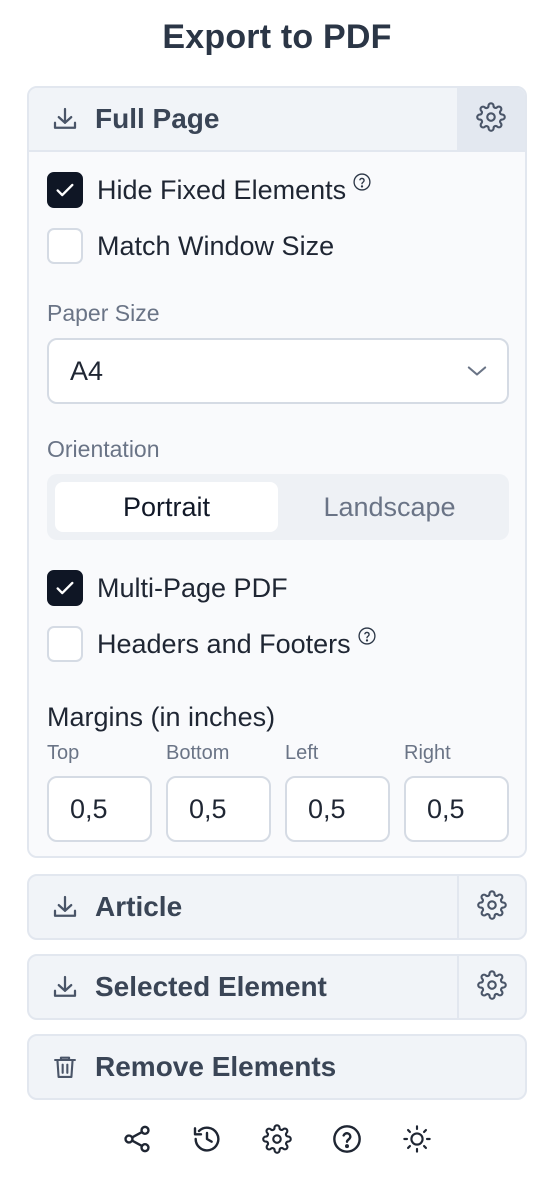  What do you see at coordinates (65, 588) in the screenshot?
I see `multi-page-pdf-checkbox` at bounding box center [65, 588].